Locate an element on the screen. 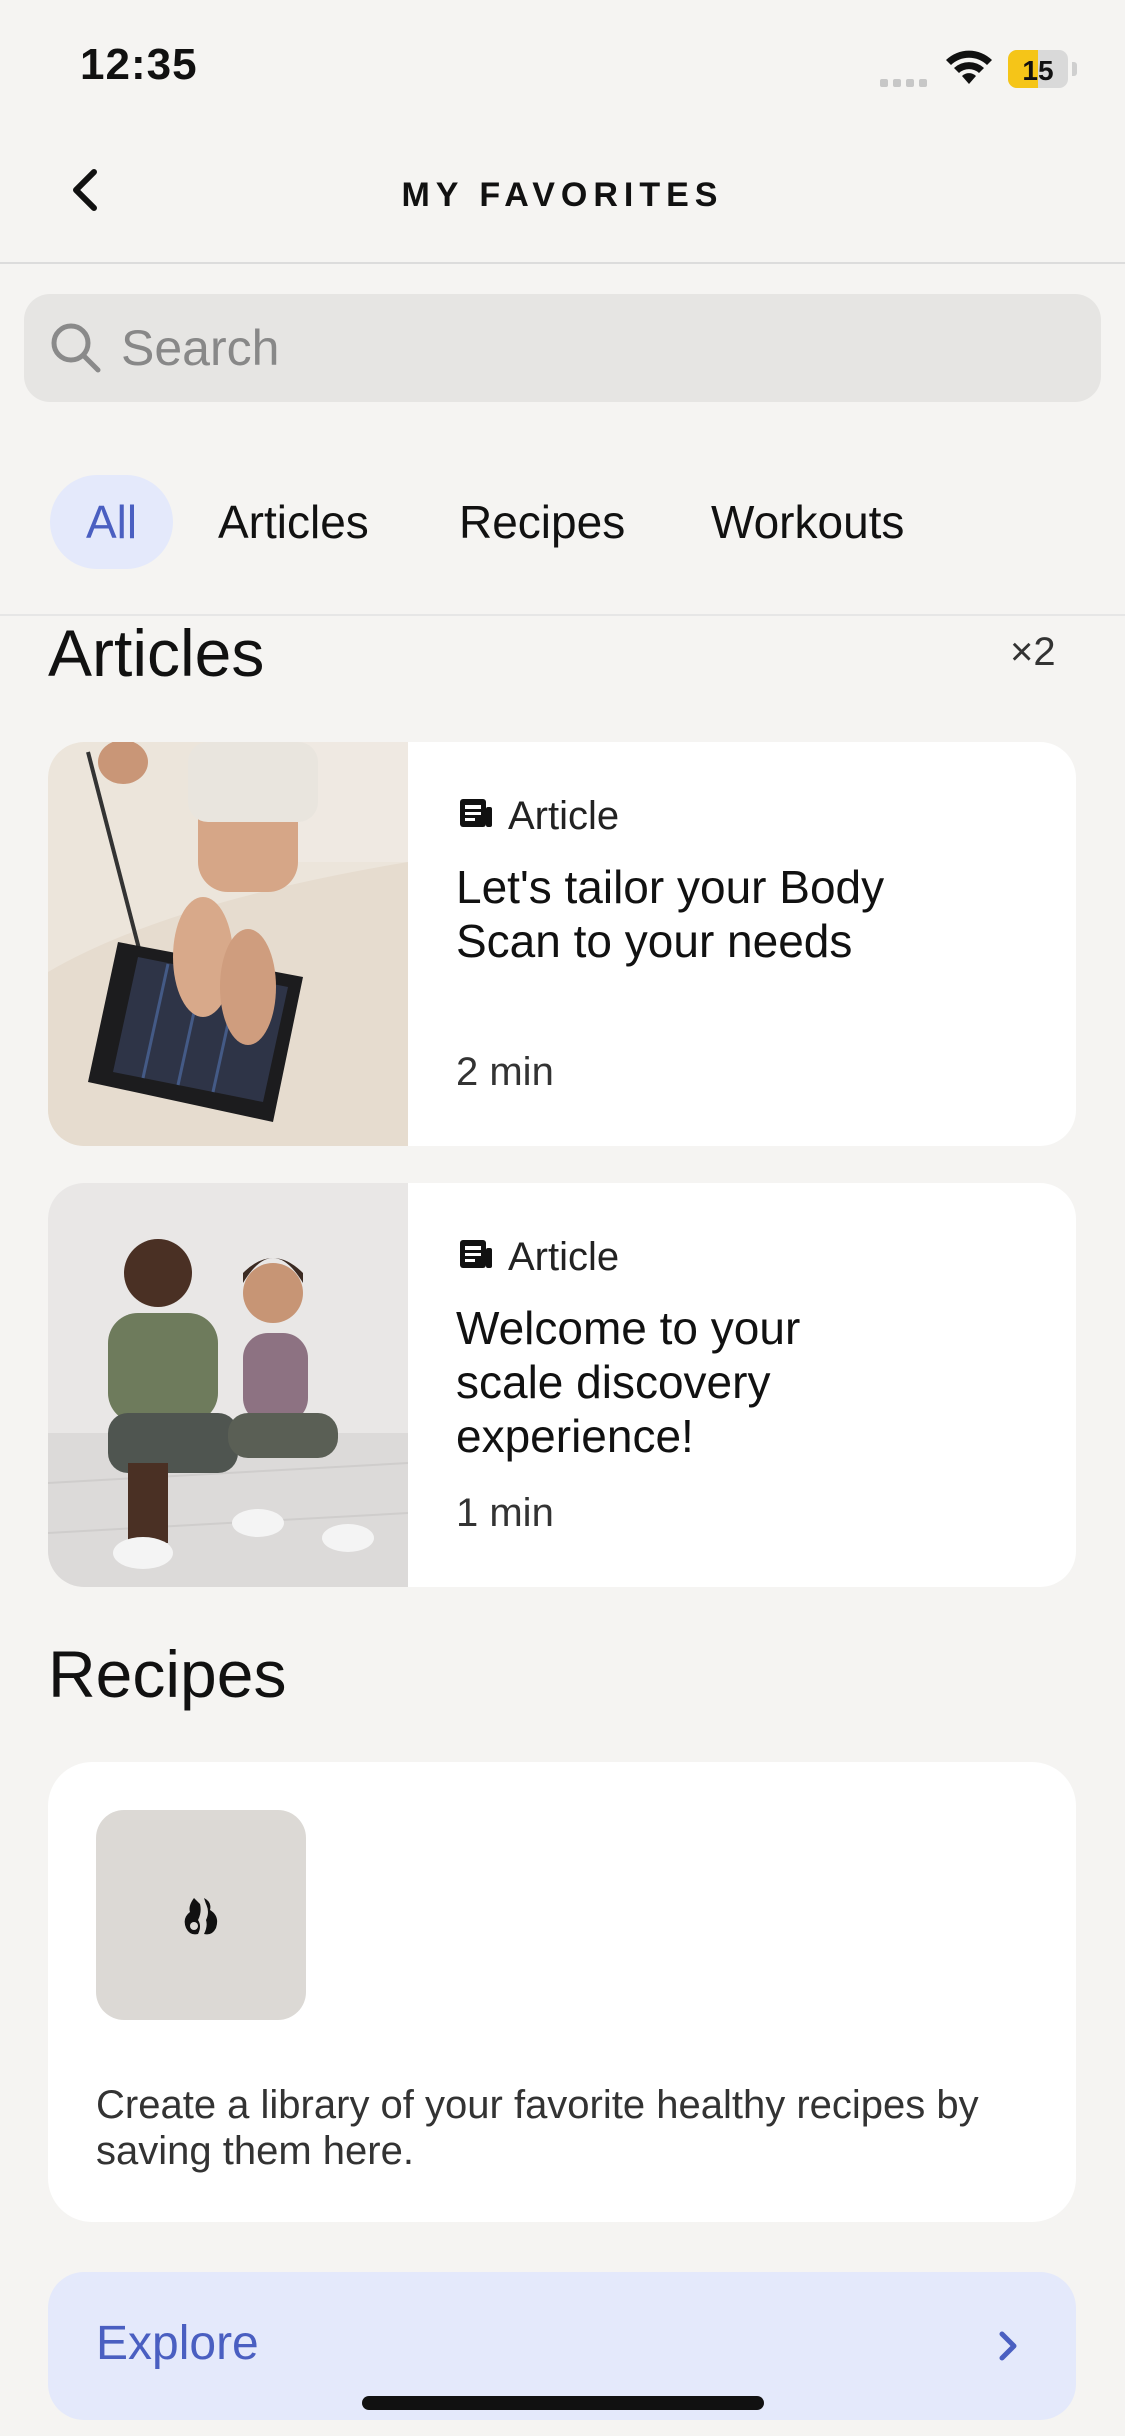 This screenshot has height=2436, width=1125. search-icon is located at coordinates (76, 350).